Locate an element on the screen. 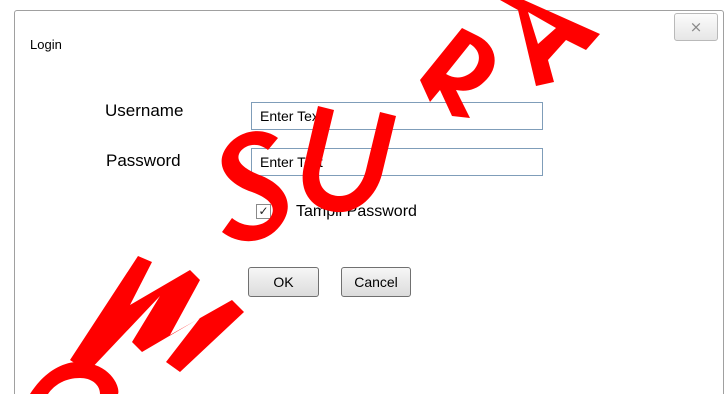 Image resolution: width=726 pixels, height=394 pixels. close-button: × is located at coordinates (696, 27).